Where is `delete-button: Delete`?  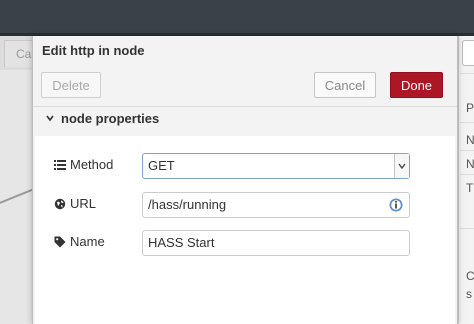 delete-button: Delete is located at coordinates (71, 85).